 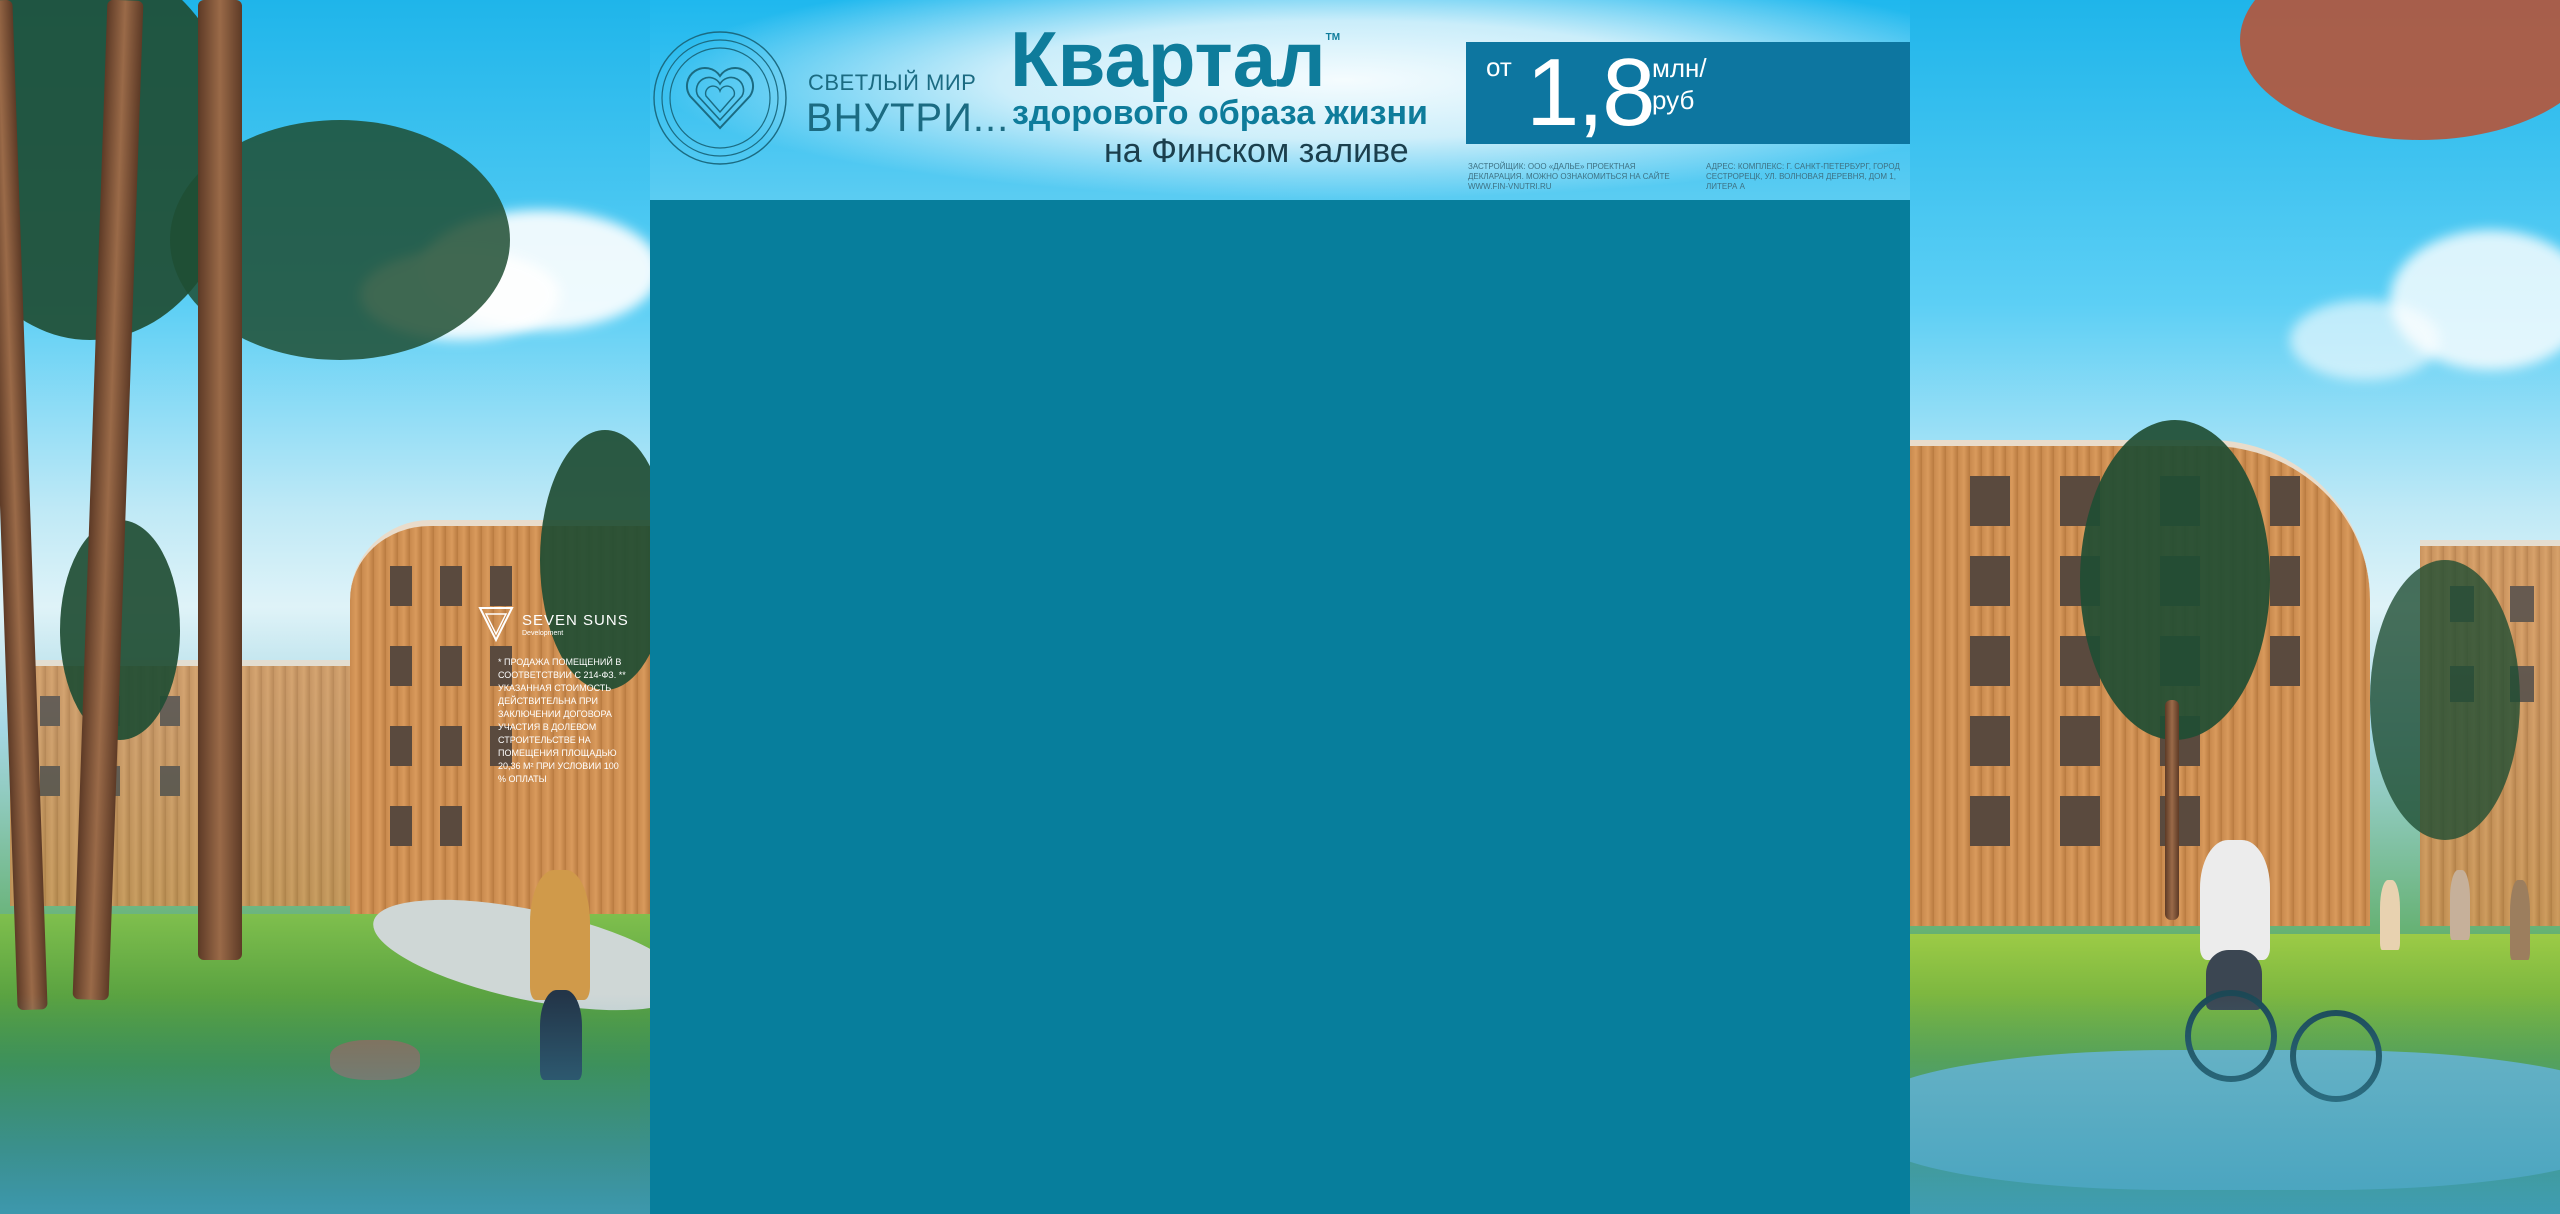 What do you see at coordinates (575, 620) in the screenshot?
I see `developer-name: SEVEN SUNS` at bounding box center [575, 620].